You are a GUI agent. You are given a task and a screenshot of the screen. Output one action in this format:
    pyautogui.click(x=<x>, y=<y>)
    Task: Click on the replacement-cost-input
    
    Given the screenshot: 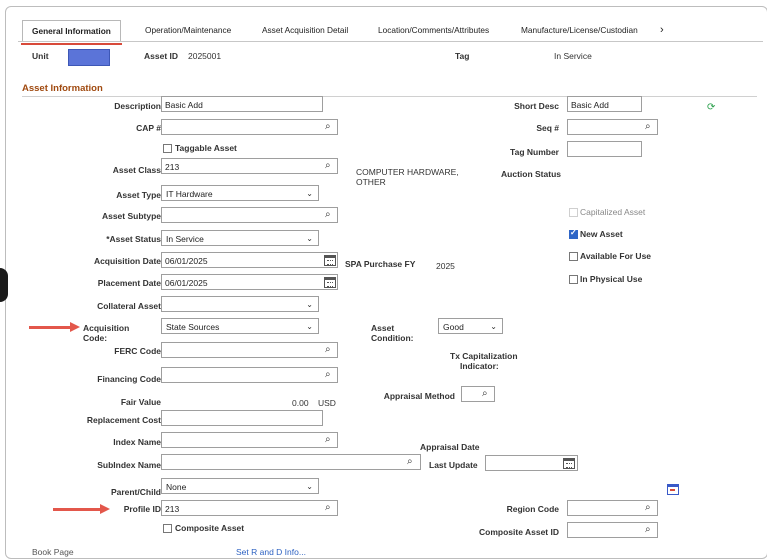 What is the action you would take?
    pyautogui.click(x=242, y=418)
    